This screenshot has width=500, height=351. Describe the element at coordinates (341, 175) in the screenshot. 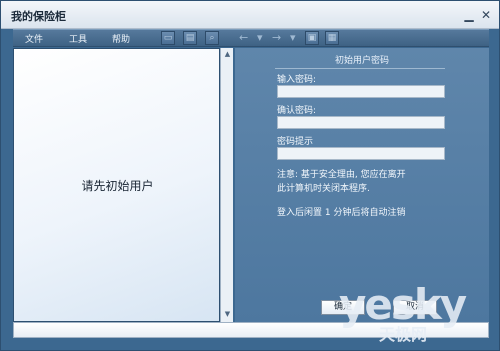

I see `security-note-line1: 注意: 基于安全理由, 您应在离开` at that location.